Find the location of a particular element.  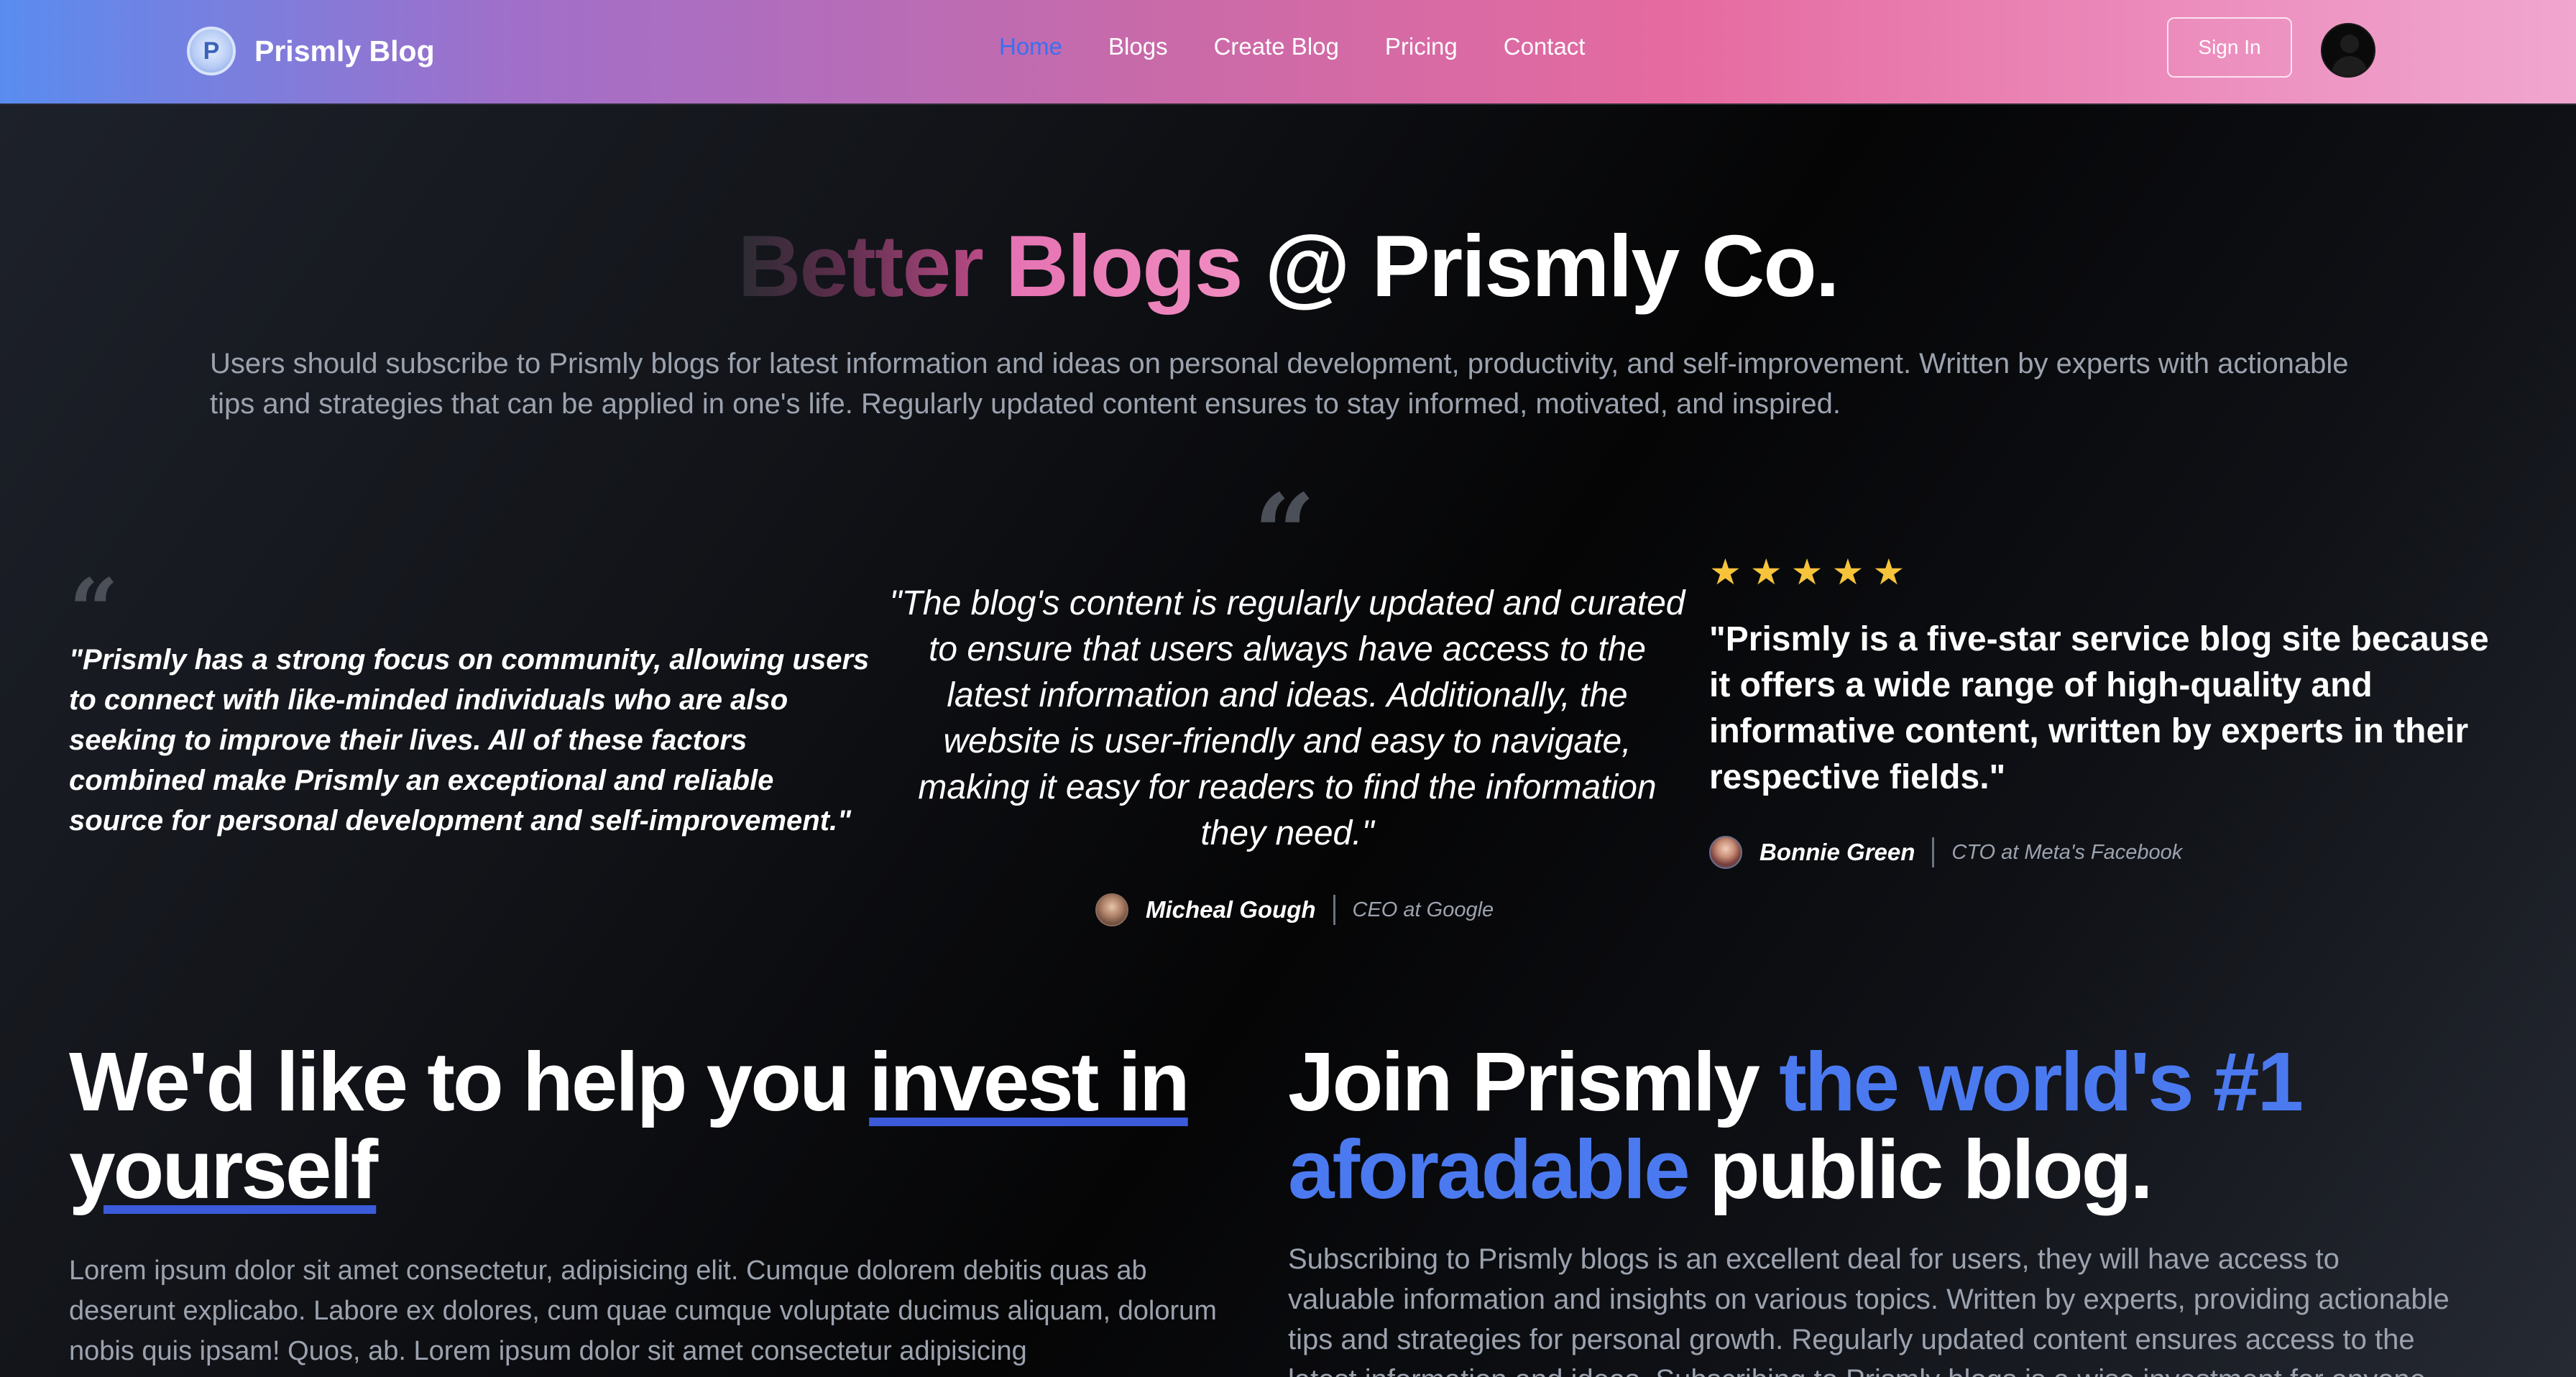

join-heading-end: public blog. is located at coordinates (1930, 1170).